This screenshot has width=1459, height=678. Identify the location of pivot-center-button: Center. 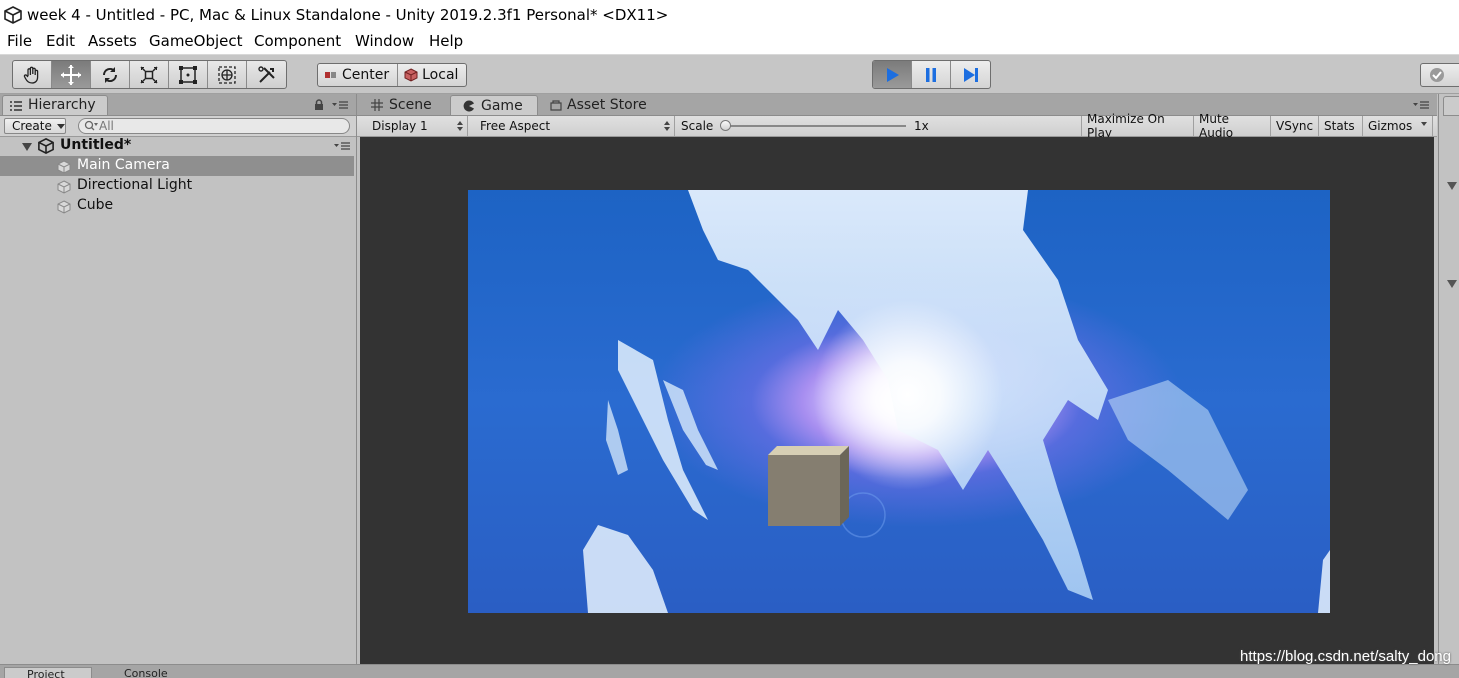
(358, 75).